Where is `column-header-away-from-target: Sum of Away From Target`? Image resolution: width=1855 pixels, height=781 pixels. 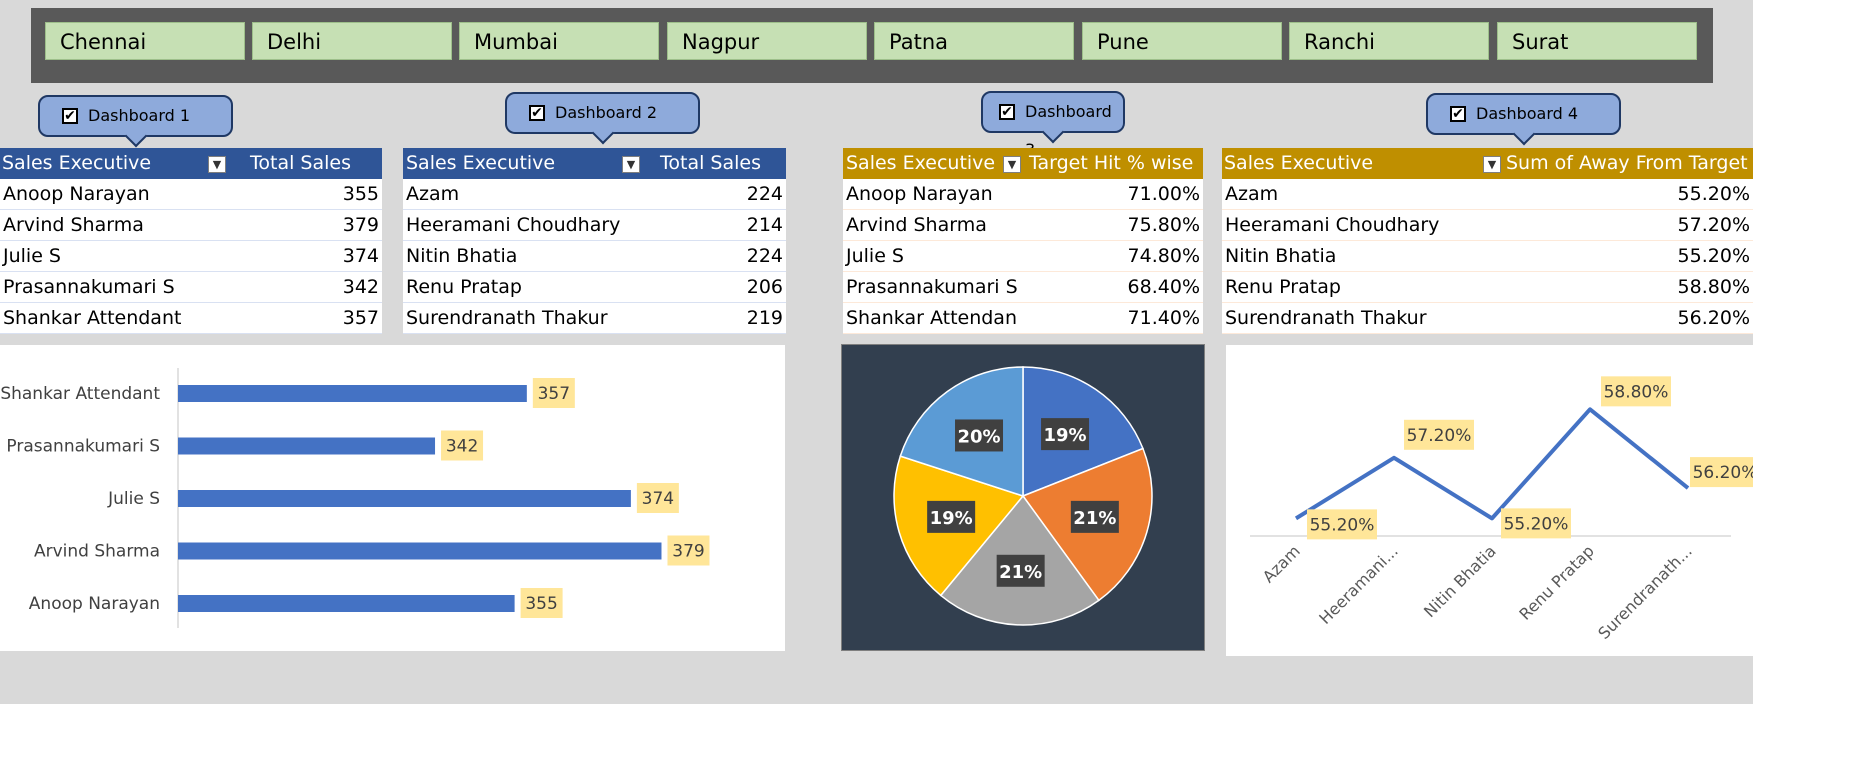
column-header-away-from-target: Sum of Away From Target is located at coordinates (1627, 163).